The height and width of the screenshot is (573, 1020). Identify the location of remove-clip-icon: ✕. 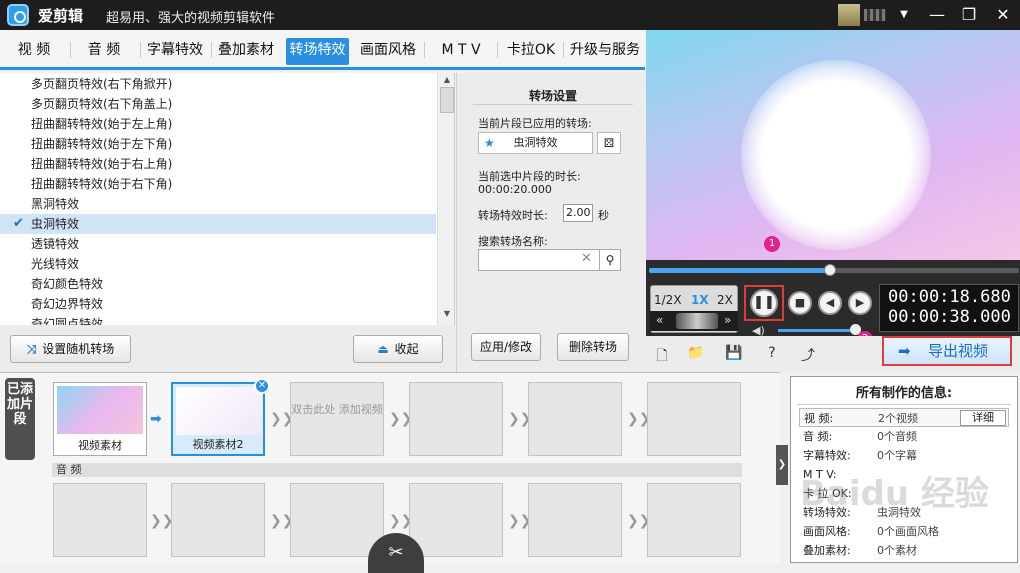
(262, 386).